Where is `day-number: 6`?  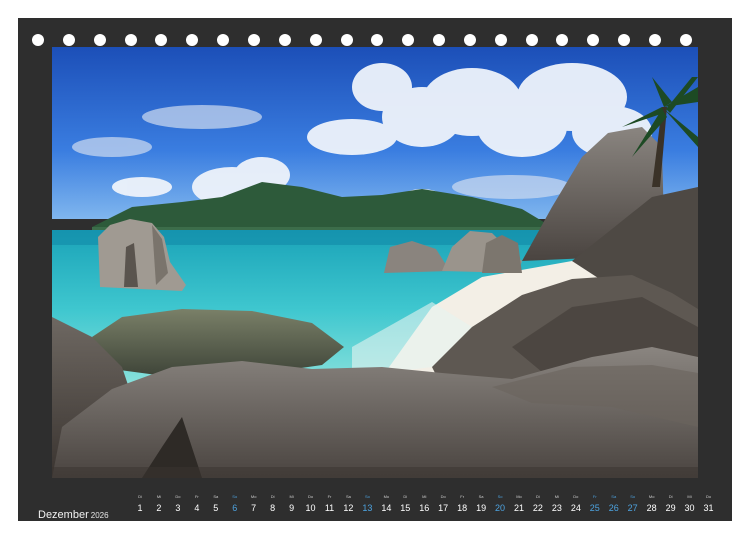 day-number: 6 is located at coordinates (235, 508).